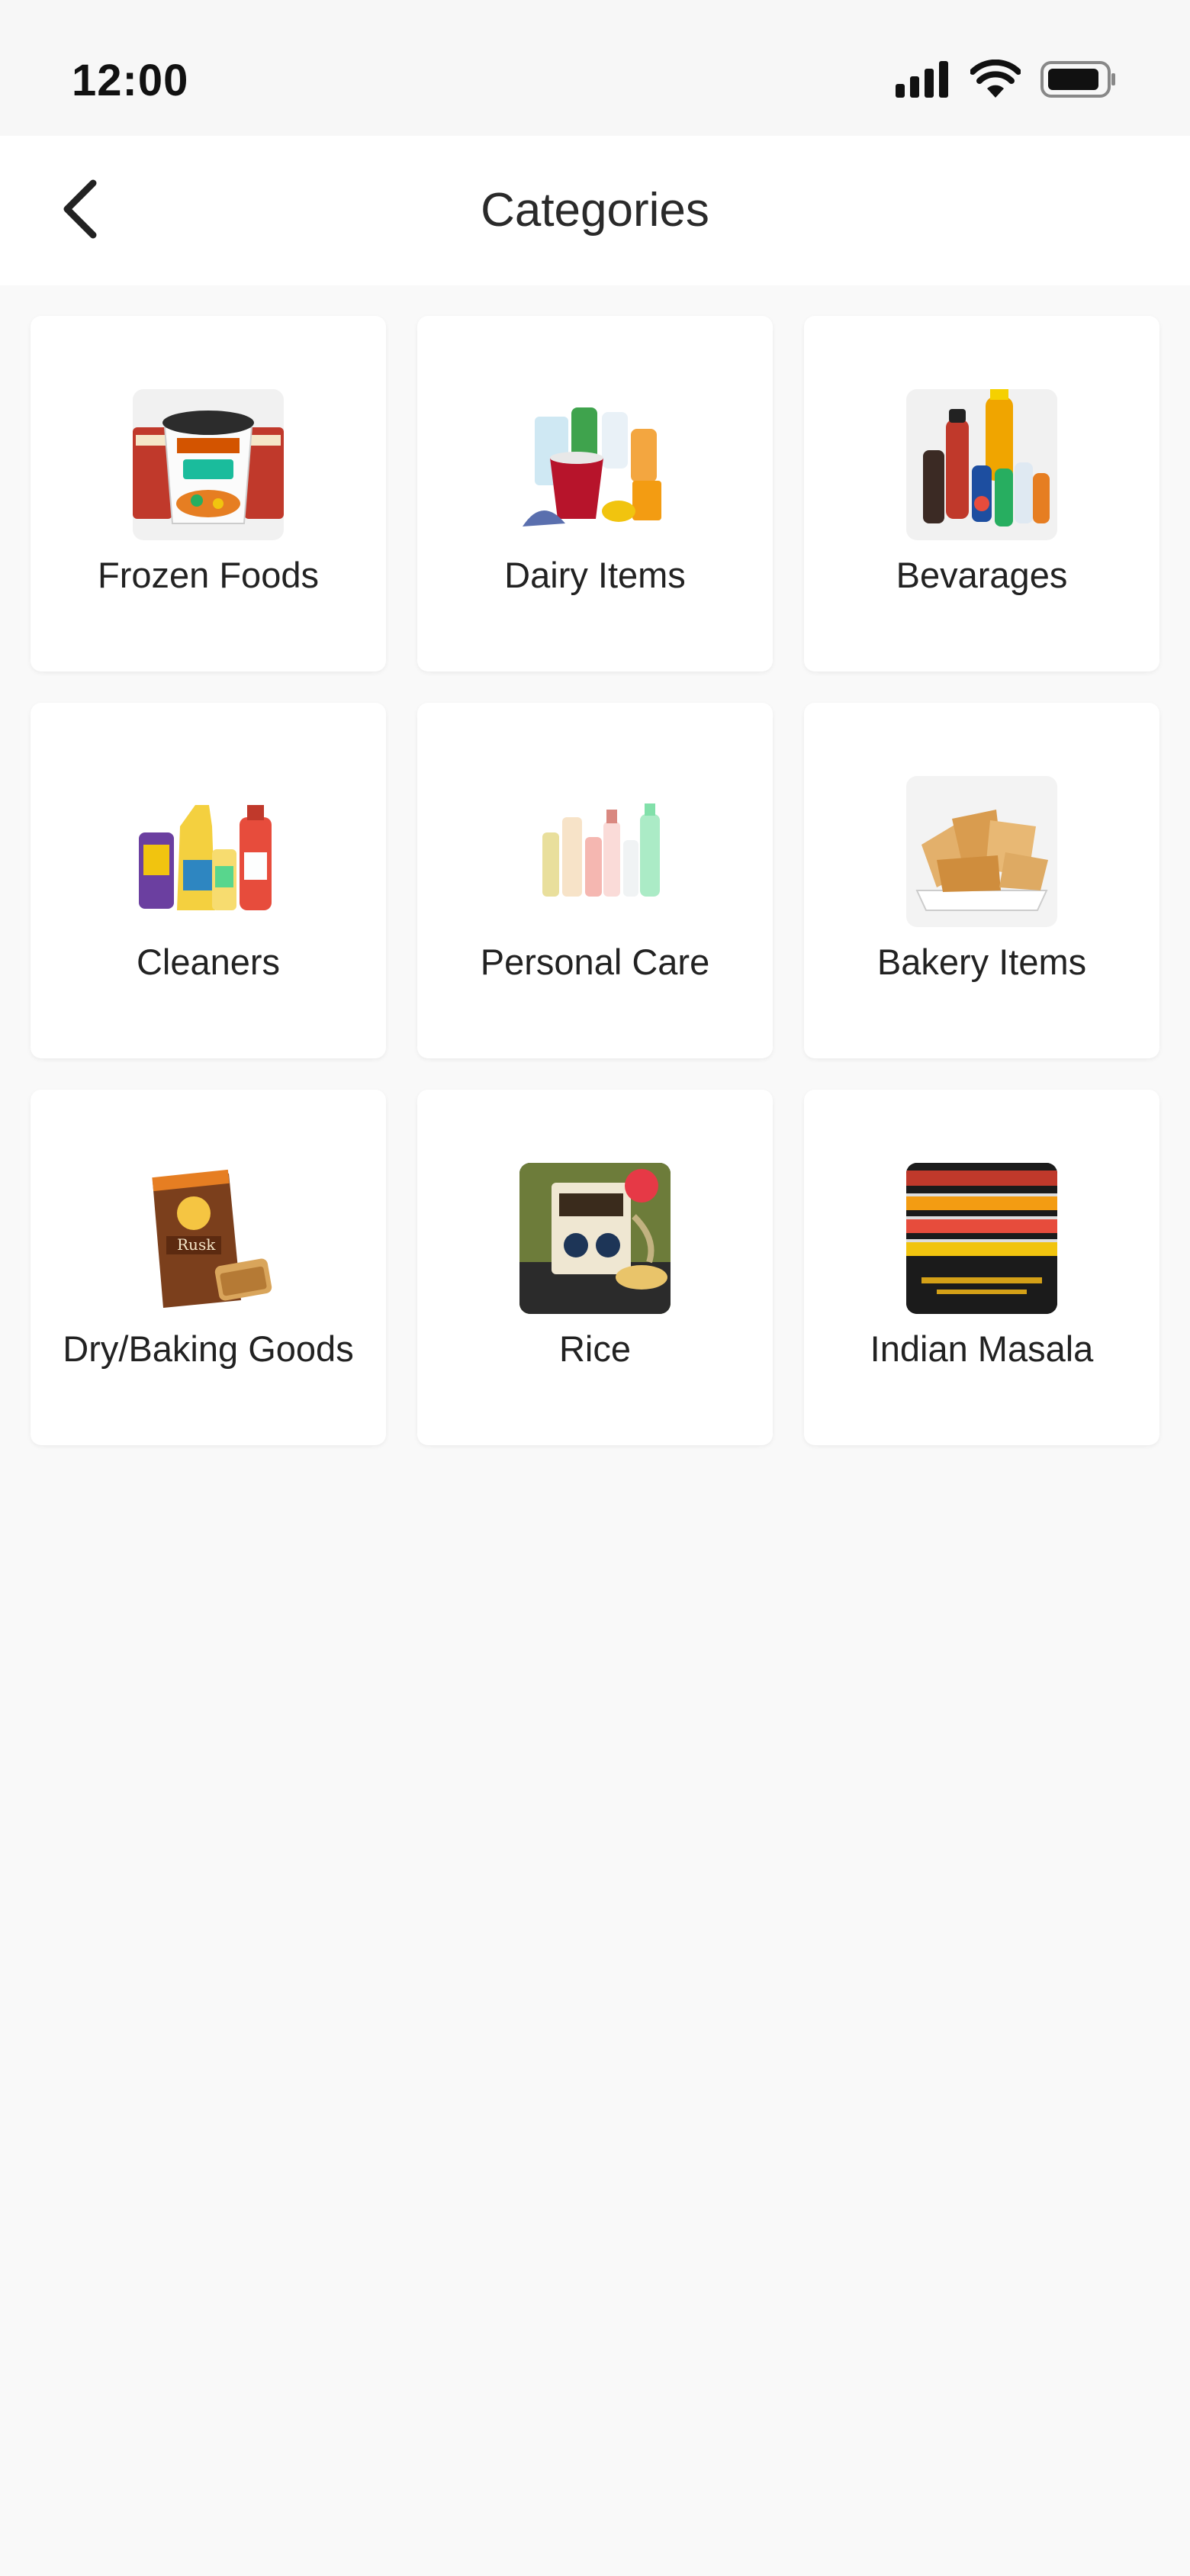 This screenshot has width=1190, height=2576. I want to click on rice-image, so click(595, 1238).